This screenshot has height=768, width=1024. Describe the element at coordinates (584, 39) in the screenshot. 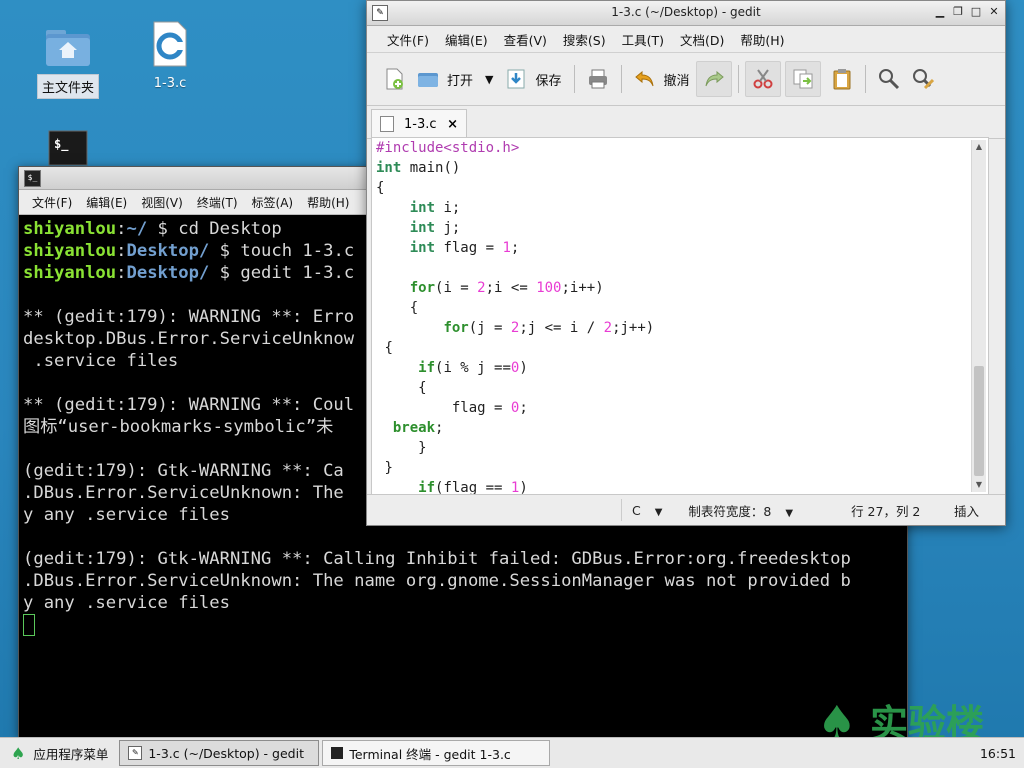

I see `gedit-menu-search: 搜索(S)` at that location.